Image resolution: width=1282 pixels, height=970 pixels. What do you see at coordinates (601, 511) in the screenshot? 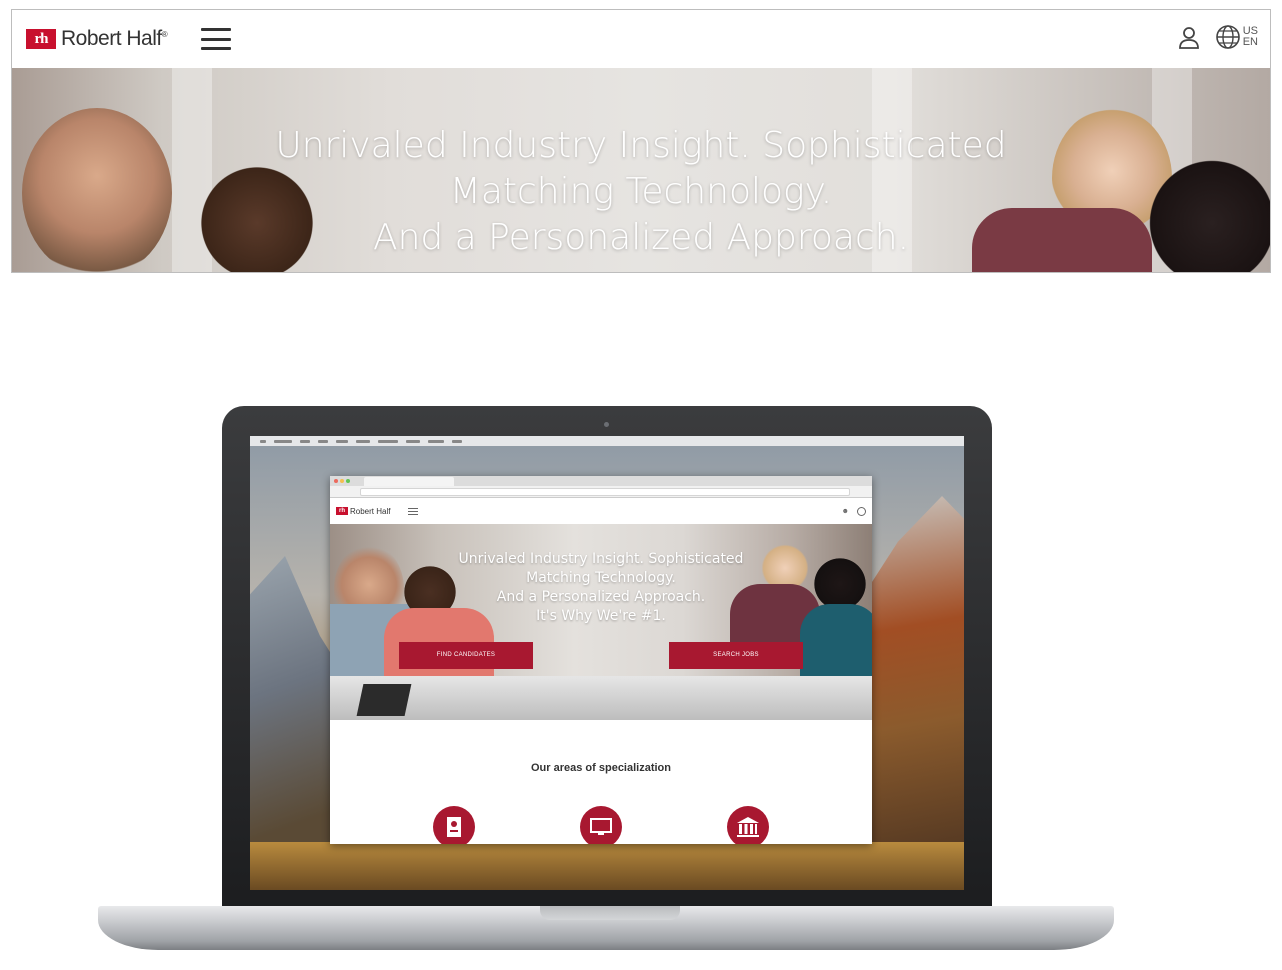
I see `mini-site-header: rh Robert Half ☻` at bounding box center [601, 511].